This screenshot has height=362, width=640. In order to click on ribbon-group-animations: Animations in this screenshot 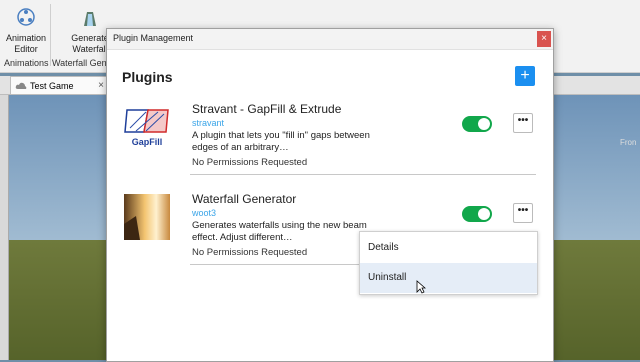, I will do `click(26, 63)`.